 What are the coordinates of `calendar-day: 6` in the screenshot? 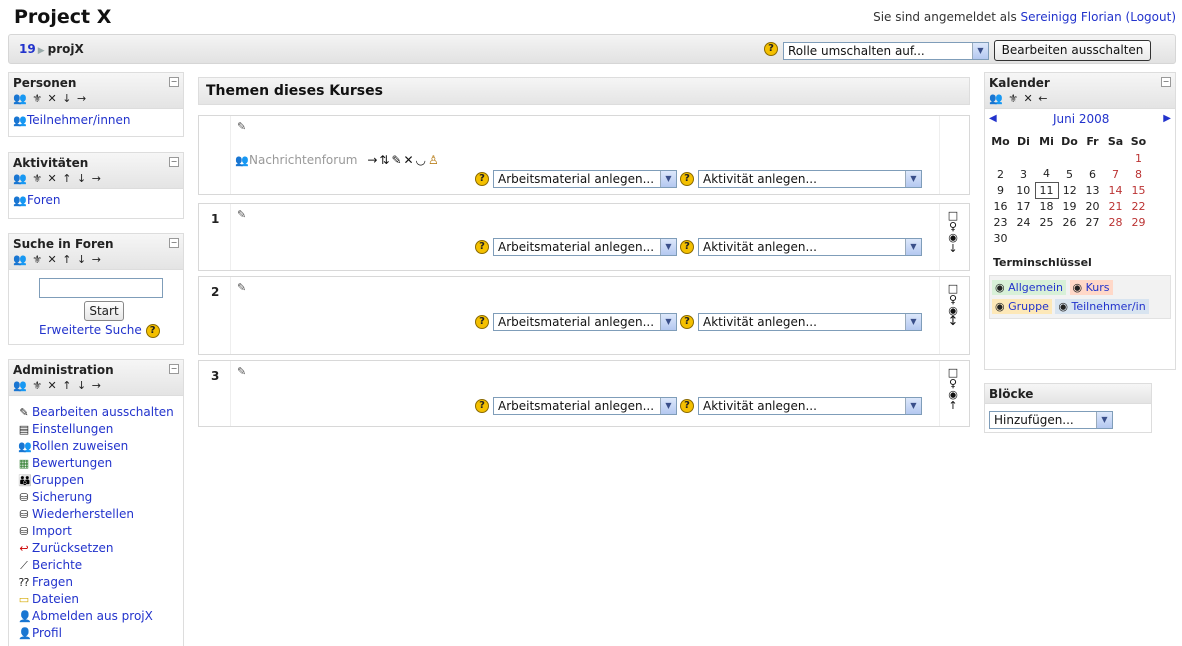 It's located at (1092, 174).